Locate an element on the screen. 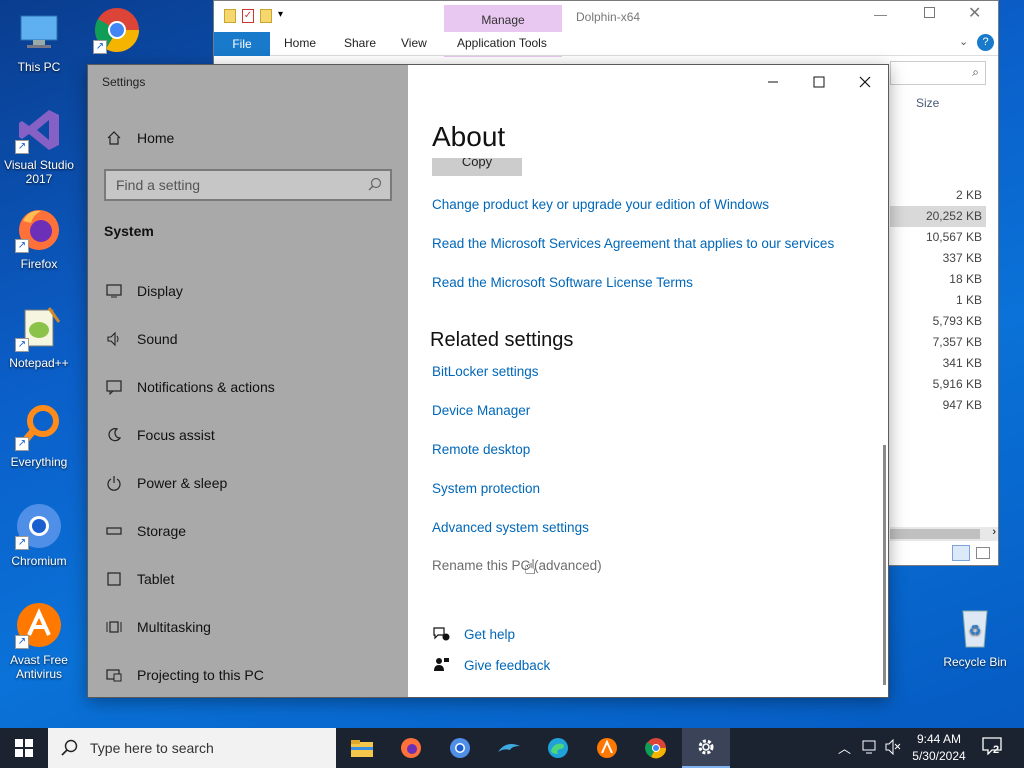  nav-storage: Storage is located at coordinates (248, 531).